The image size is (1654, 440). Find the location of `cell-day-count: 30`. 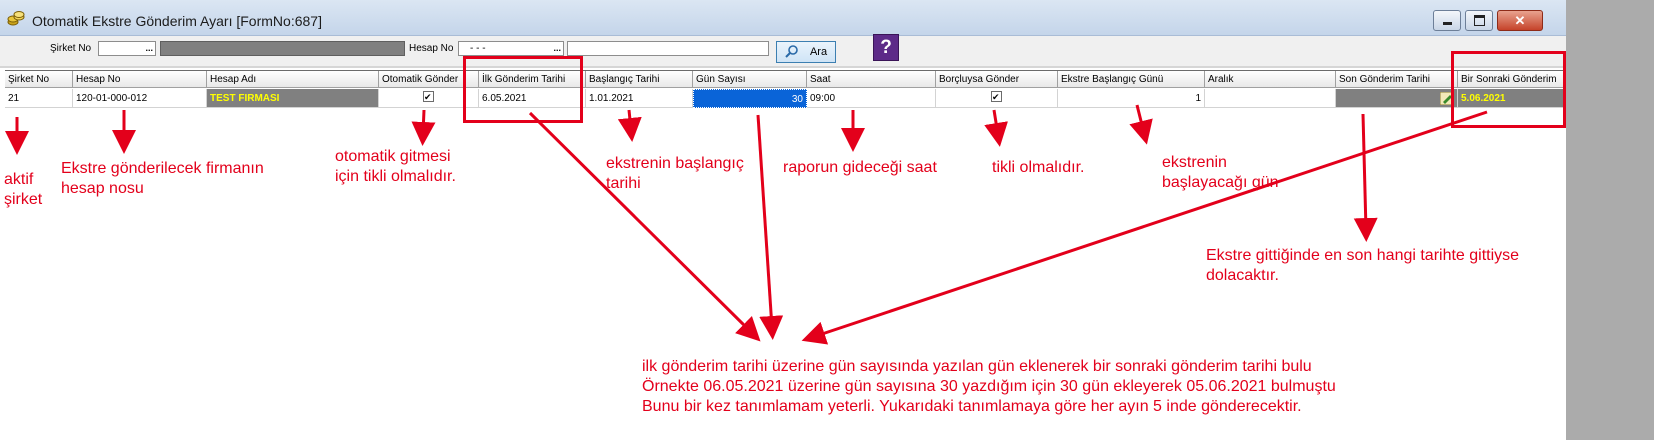

cell-day-count: 30 is located at coordinates (750, 98).